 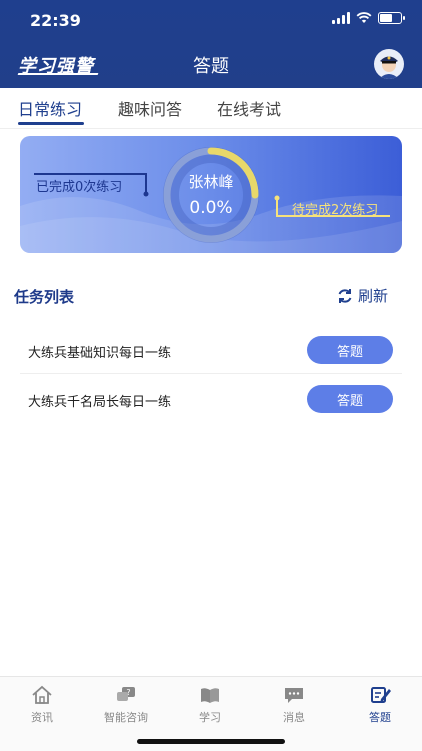 I want to click on nav-item-study: 学习, so click(x=210, y=705).